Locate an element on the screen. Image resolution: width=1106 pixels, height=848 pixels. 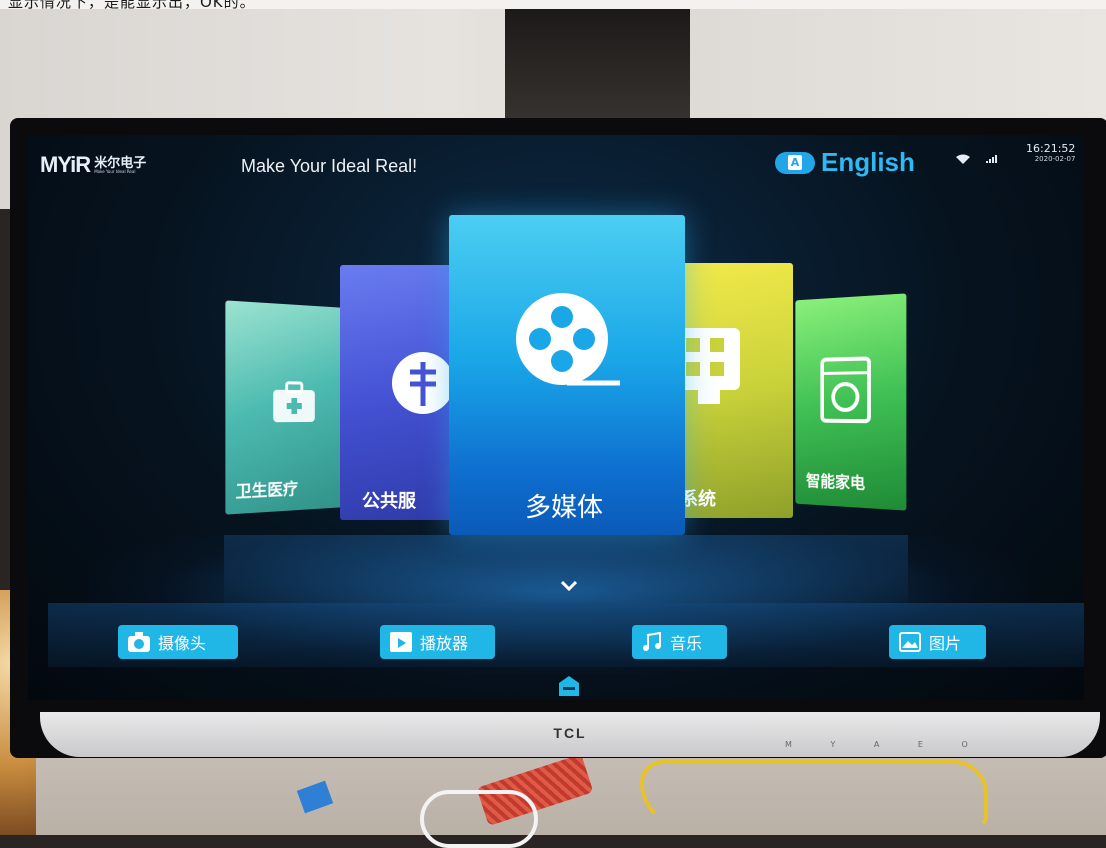
dock-picture-button: 图片 is located at coordinates (937, 642).